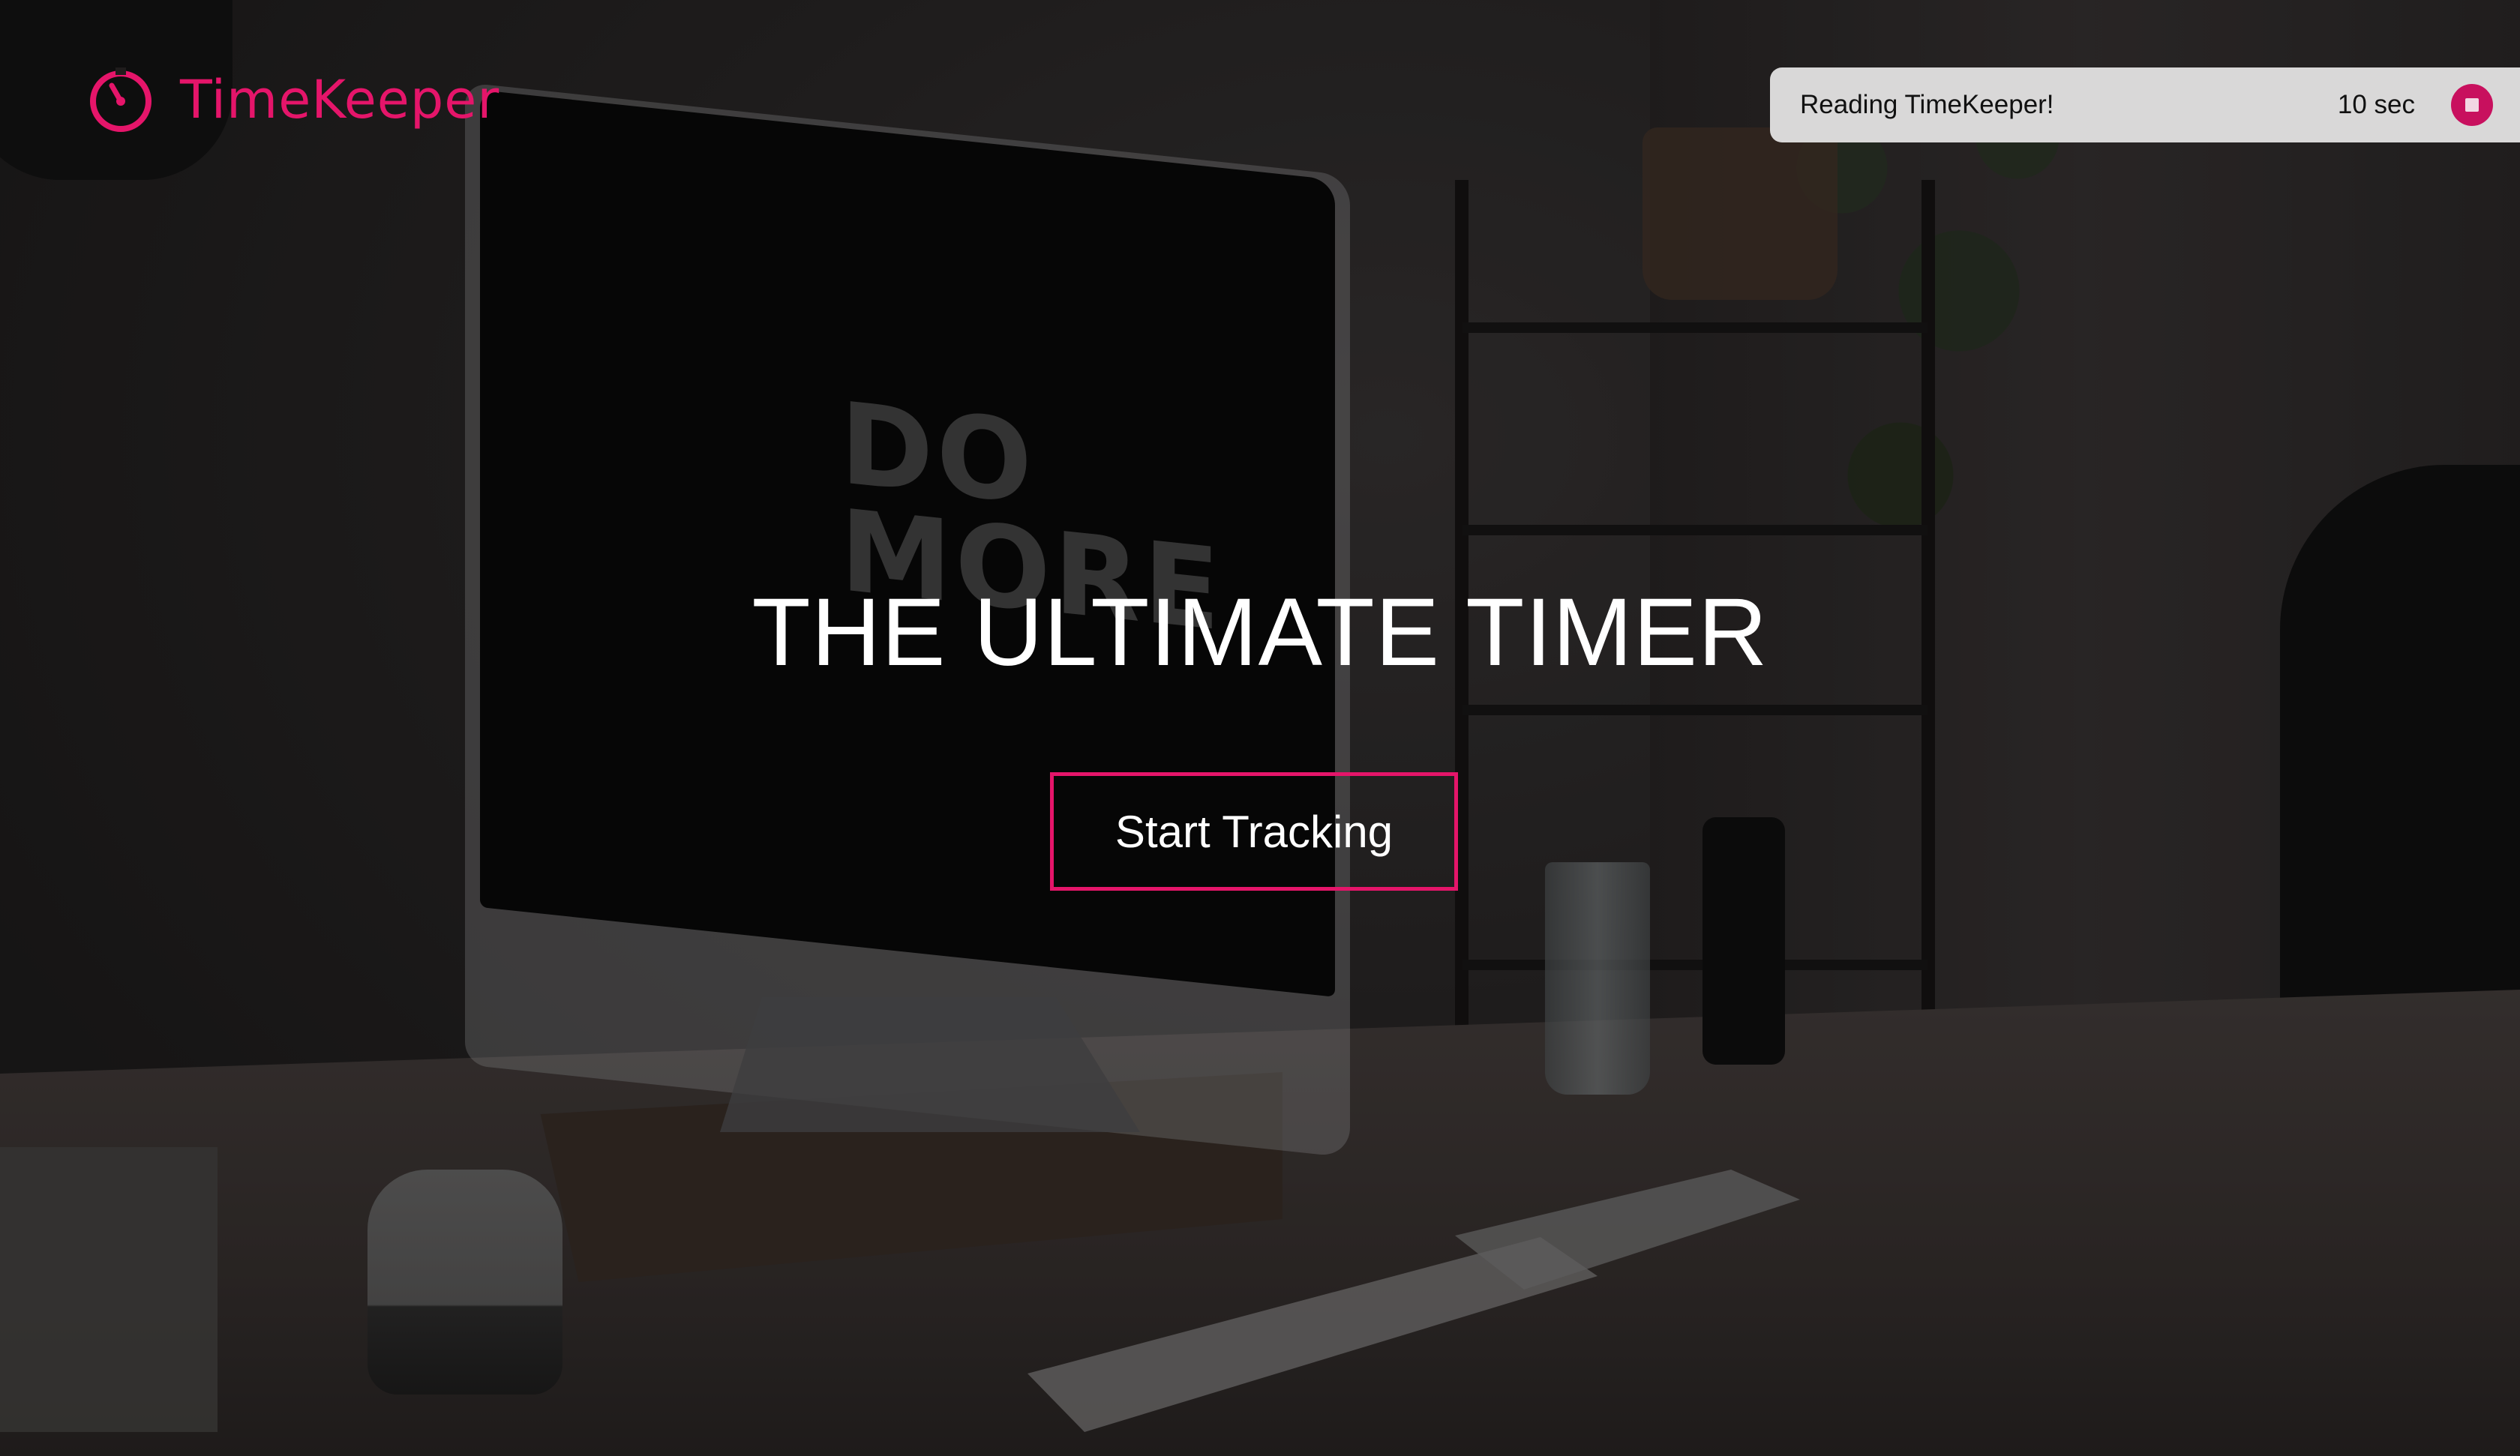 This screenshot has width=2520, height=1456. What do you see at coordinates (1254, 831) in the screenshot?
I see `start-tracking-button: Start Tracking` at bounding box center [1254, 831].